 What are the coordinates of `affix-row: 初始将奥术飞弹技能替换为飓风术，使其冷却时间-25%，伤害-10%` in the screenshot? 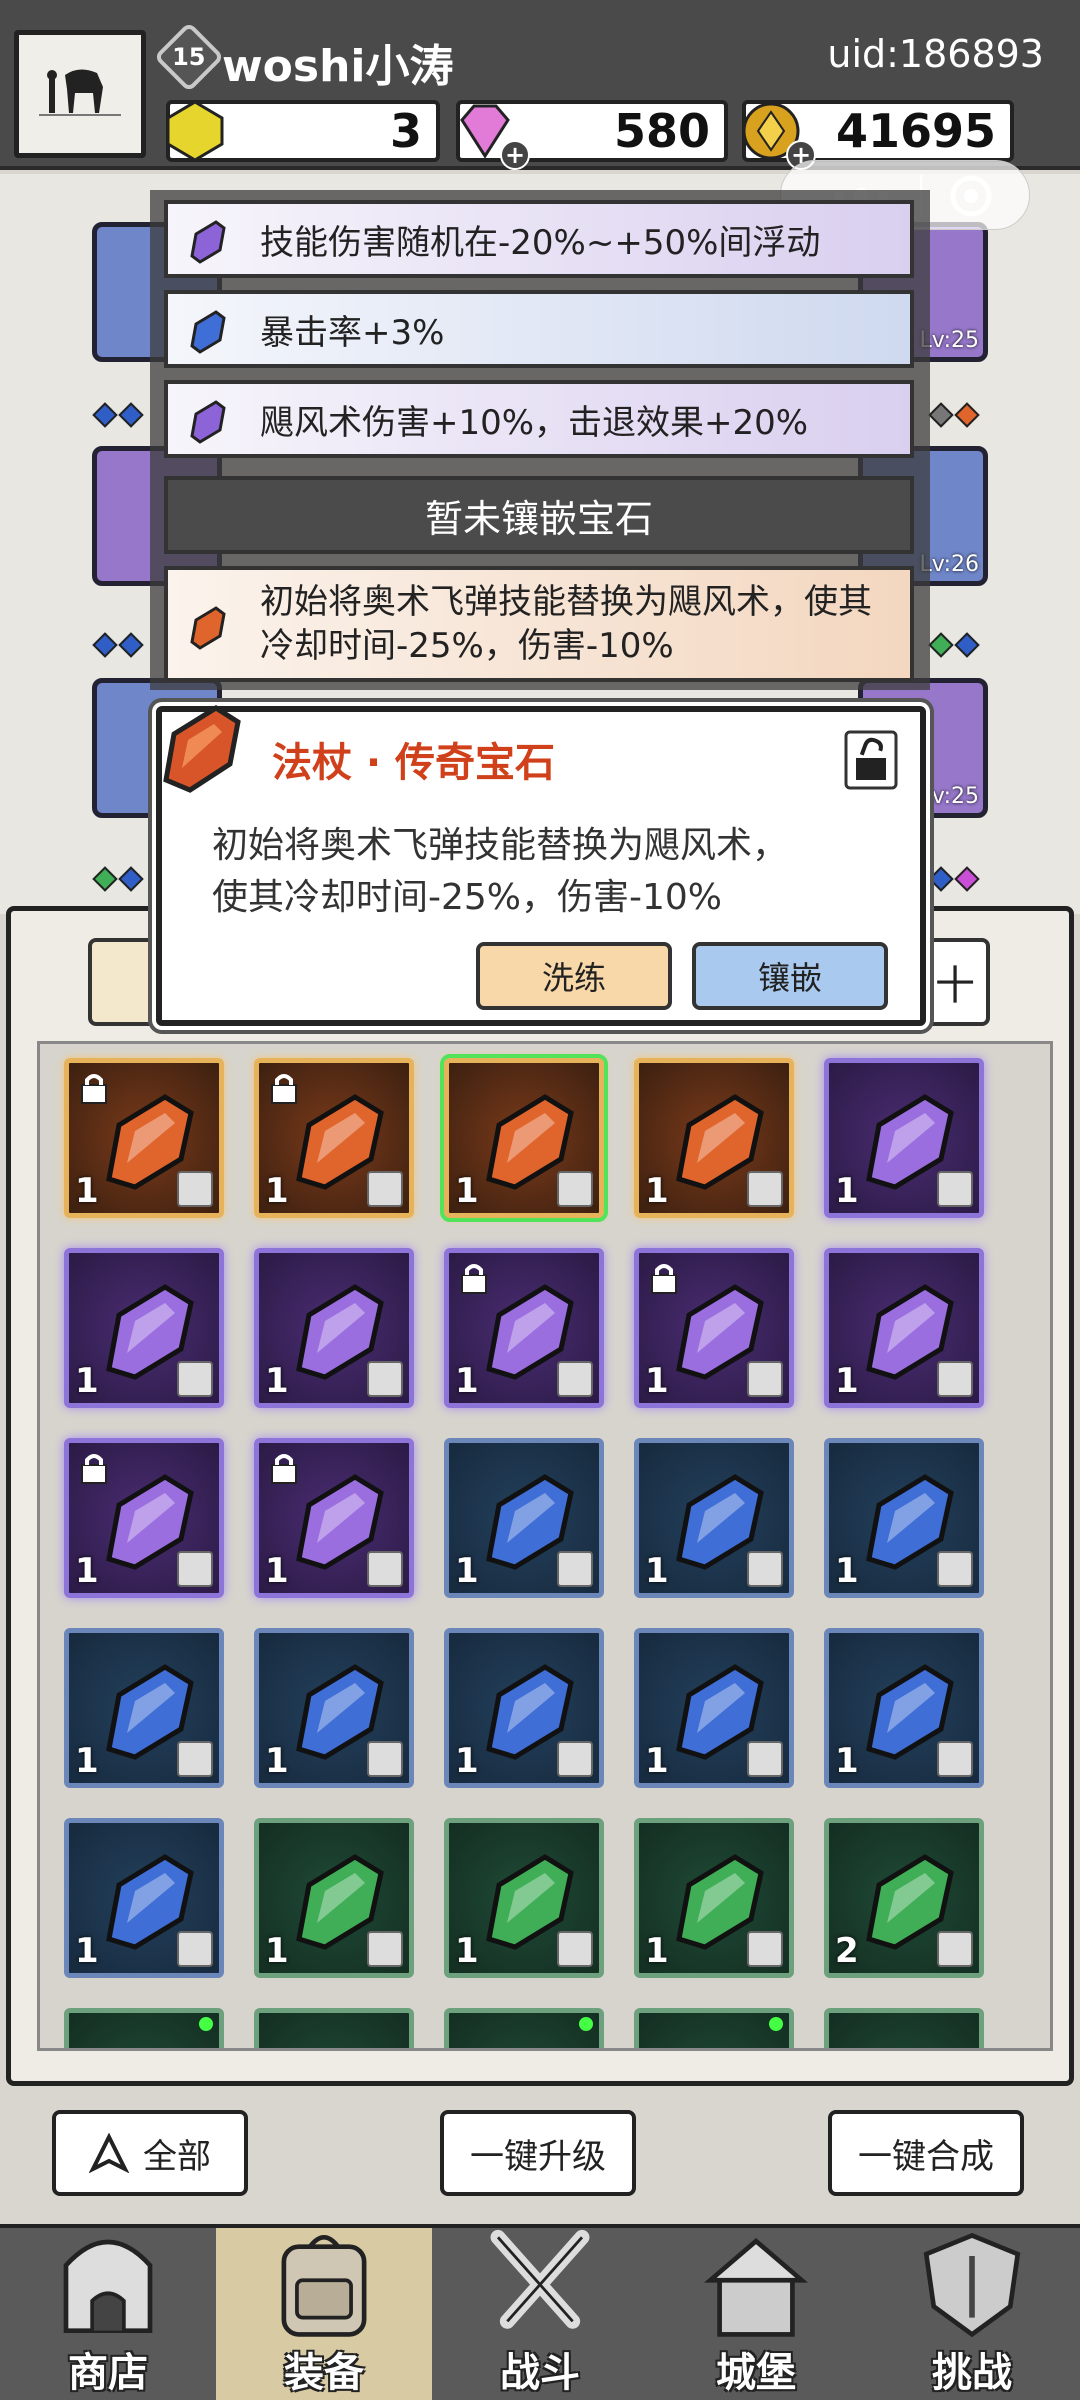 It's located at (539, 624).